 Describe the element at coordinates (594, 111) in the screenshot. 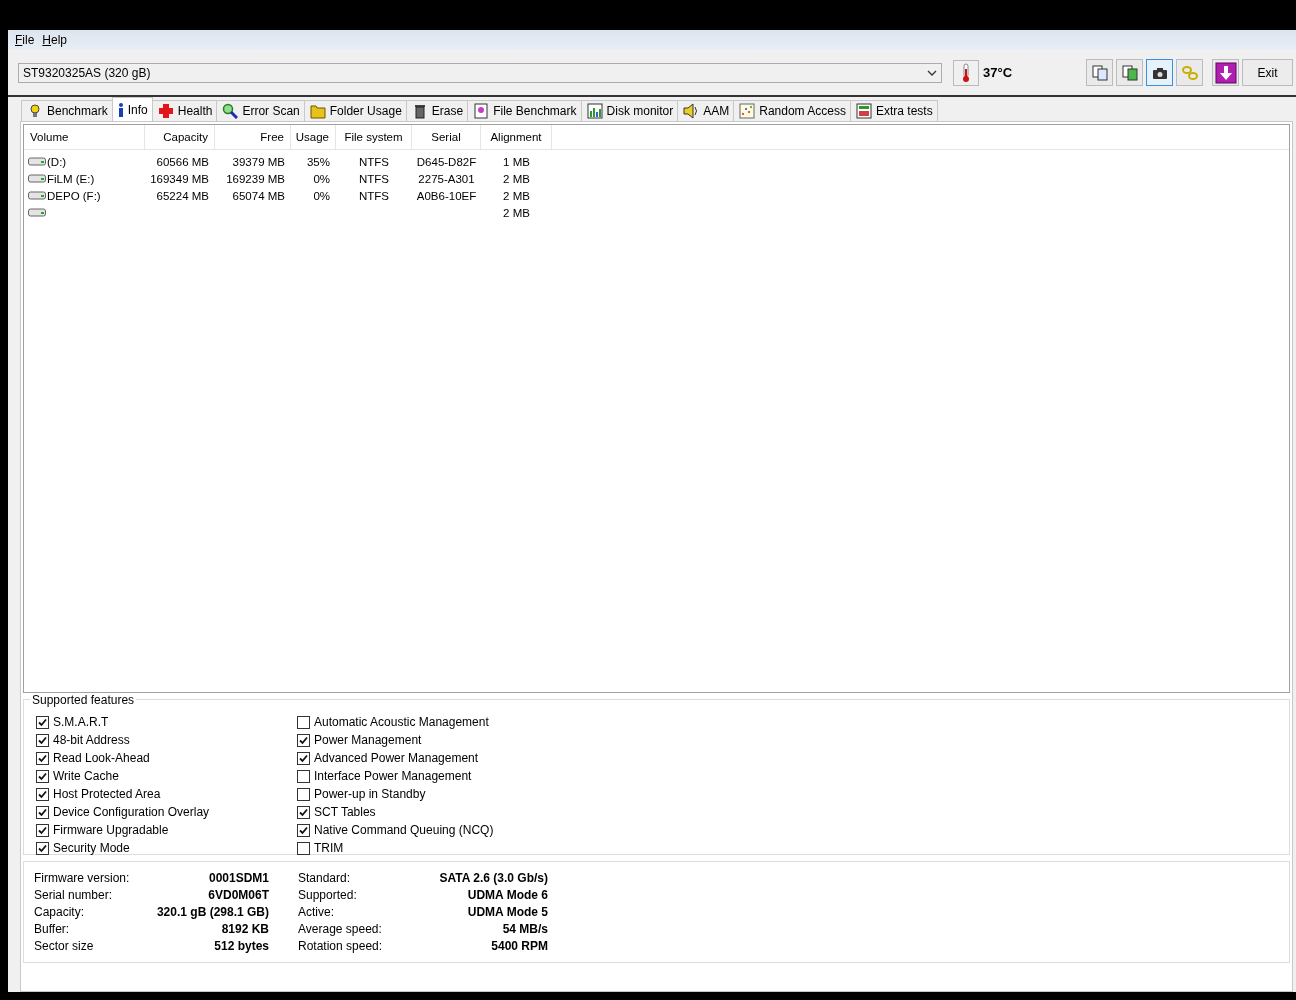

I see `bar-chart-icon` at that location.